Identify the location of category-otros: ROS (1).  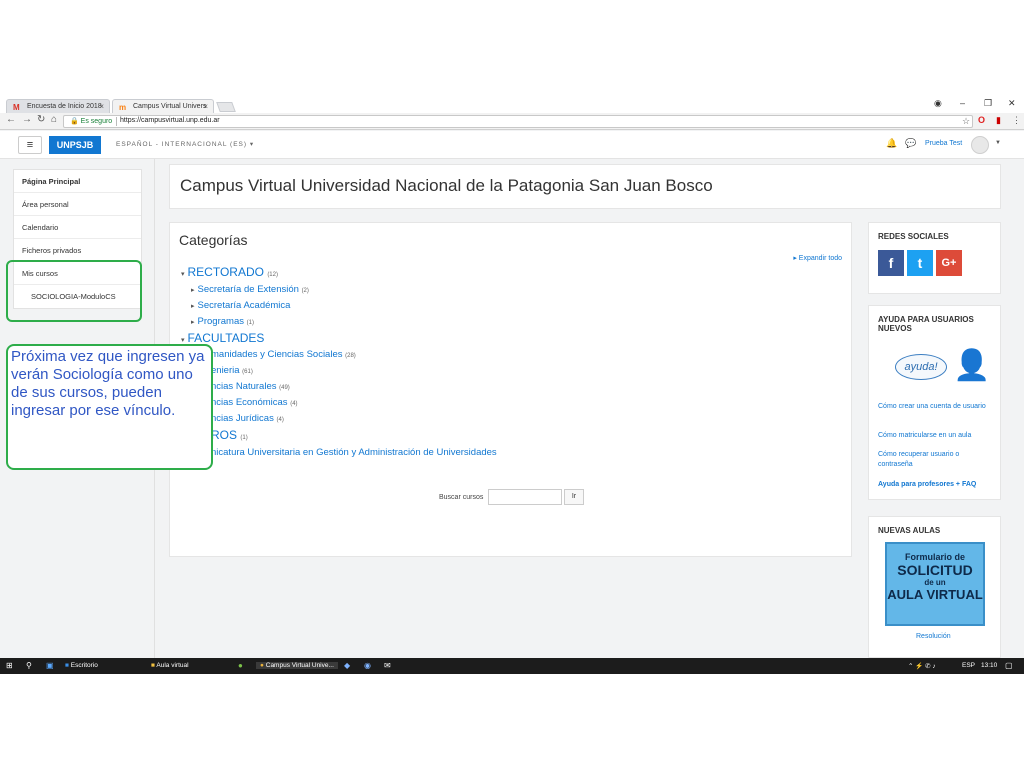
(229, 435).